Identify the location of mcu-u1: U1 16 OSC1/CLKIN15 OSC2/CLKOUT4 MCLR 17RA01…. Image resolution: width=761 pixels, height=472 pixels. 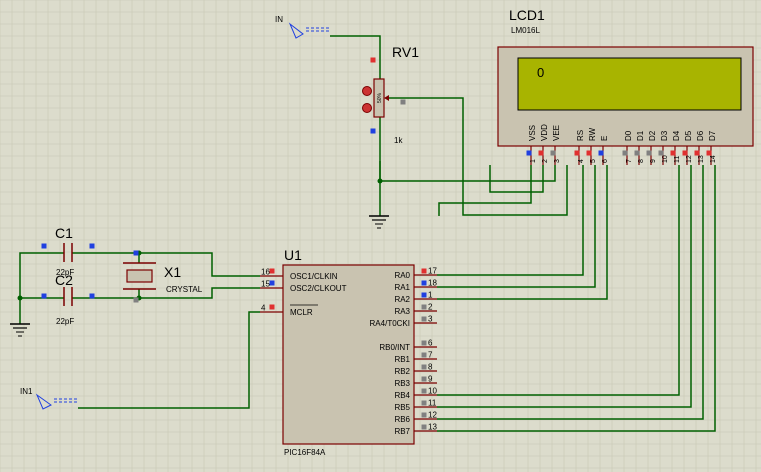
(348, 352).